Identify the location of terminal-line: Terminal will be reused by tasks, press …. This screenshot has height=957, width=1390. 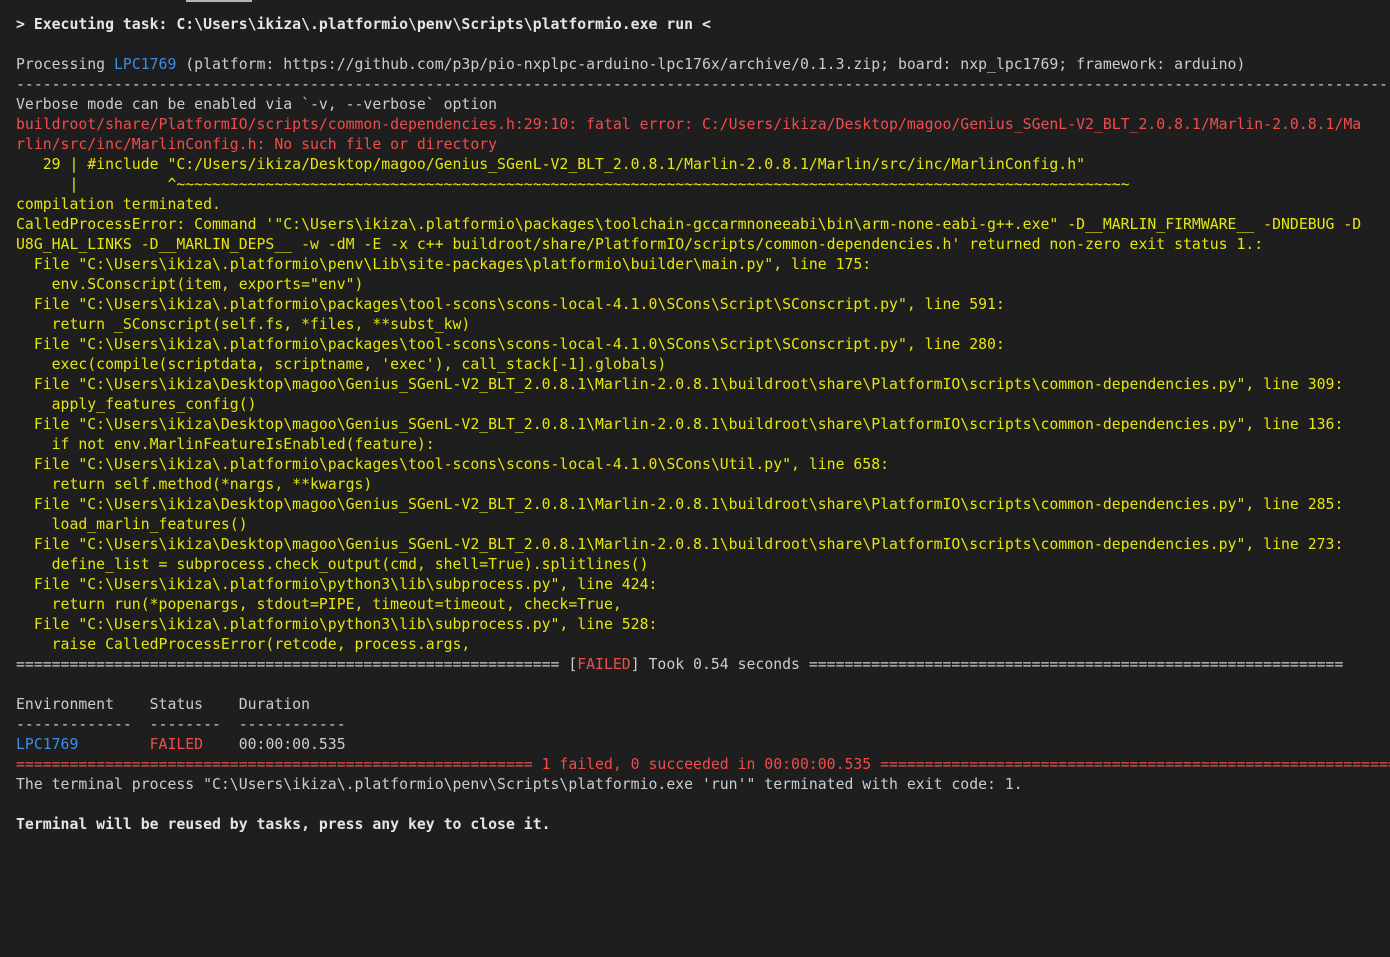
(696, 825).